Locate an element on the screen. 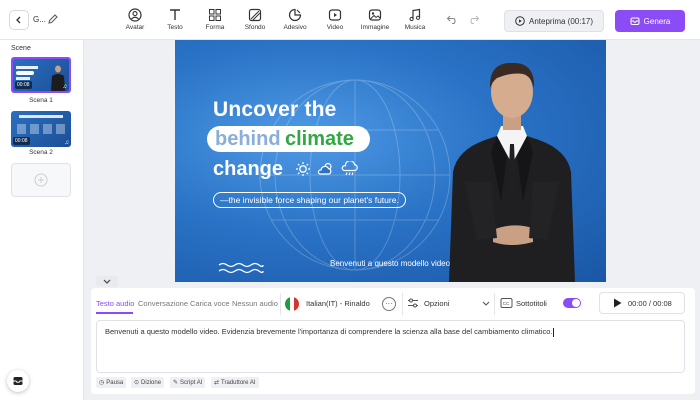 This screenshot has width=700, height=400. avatar-icon is located at coordinates (135, 15).